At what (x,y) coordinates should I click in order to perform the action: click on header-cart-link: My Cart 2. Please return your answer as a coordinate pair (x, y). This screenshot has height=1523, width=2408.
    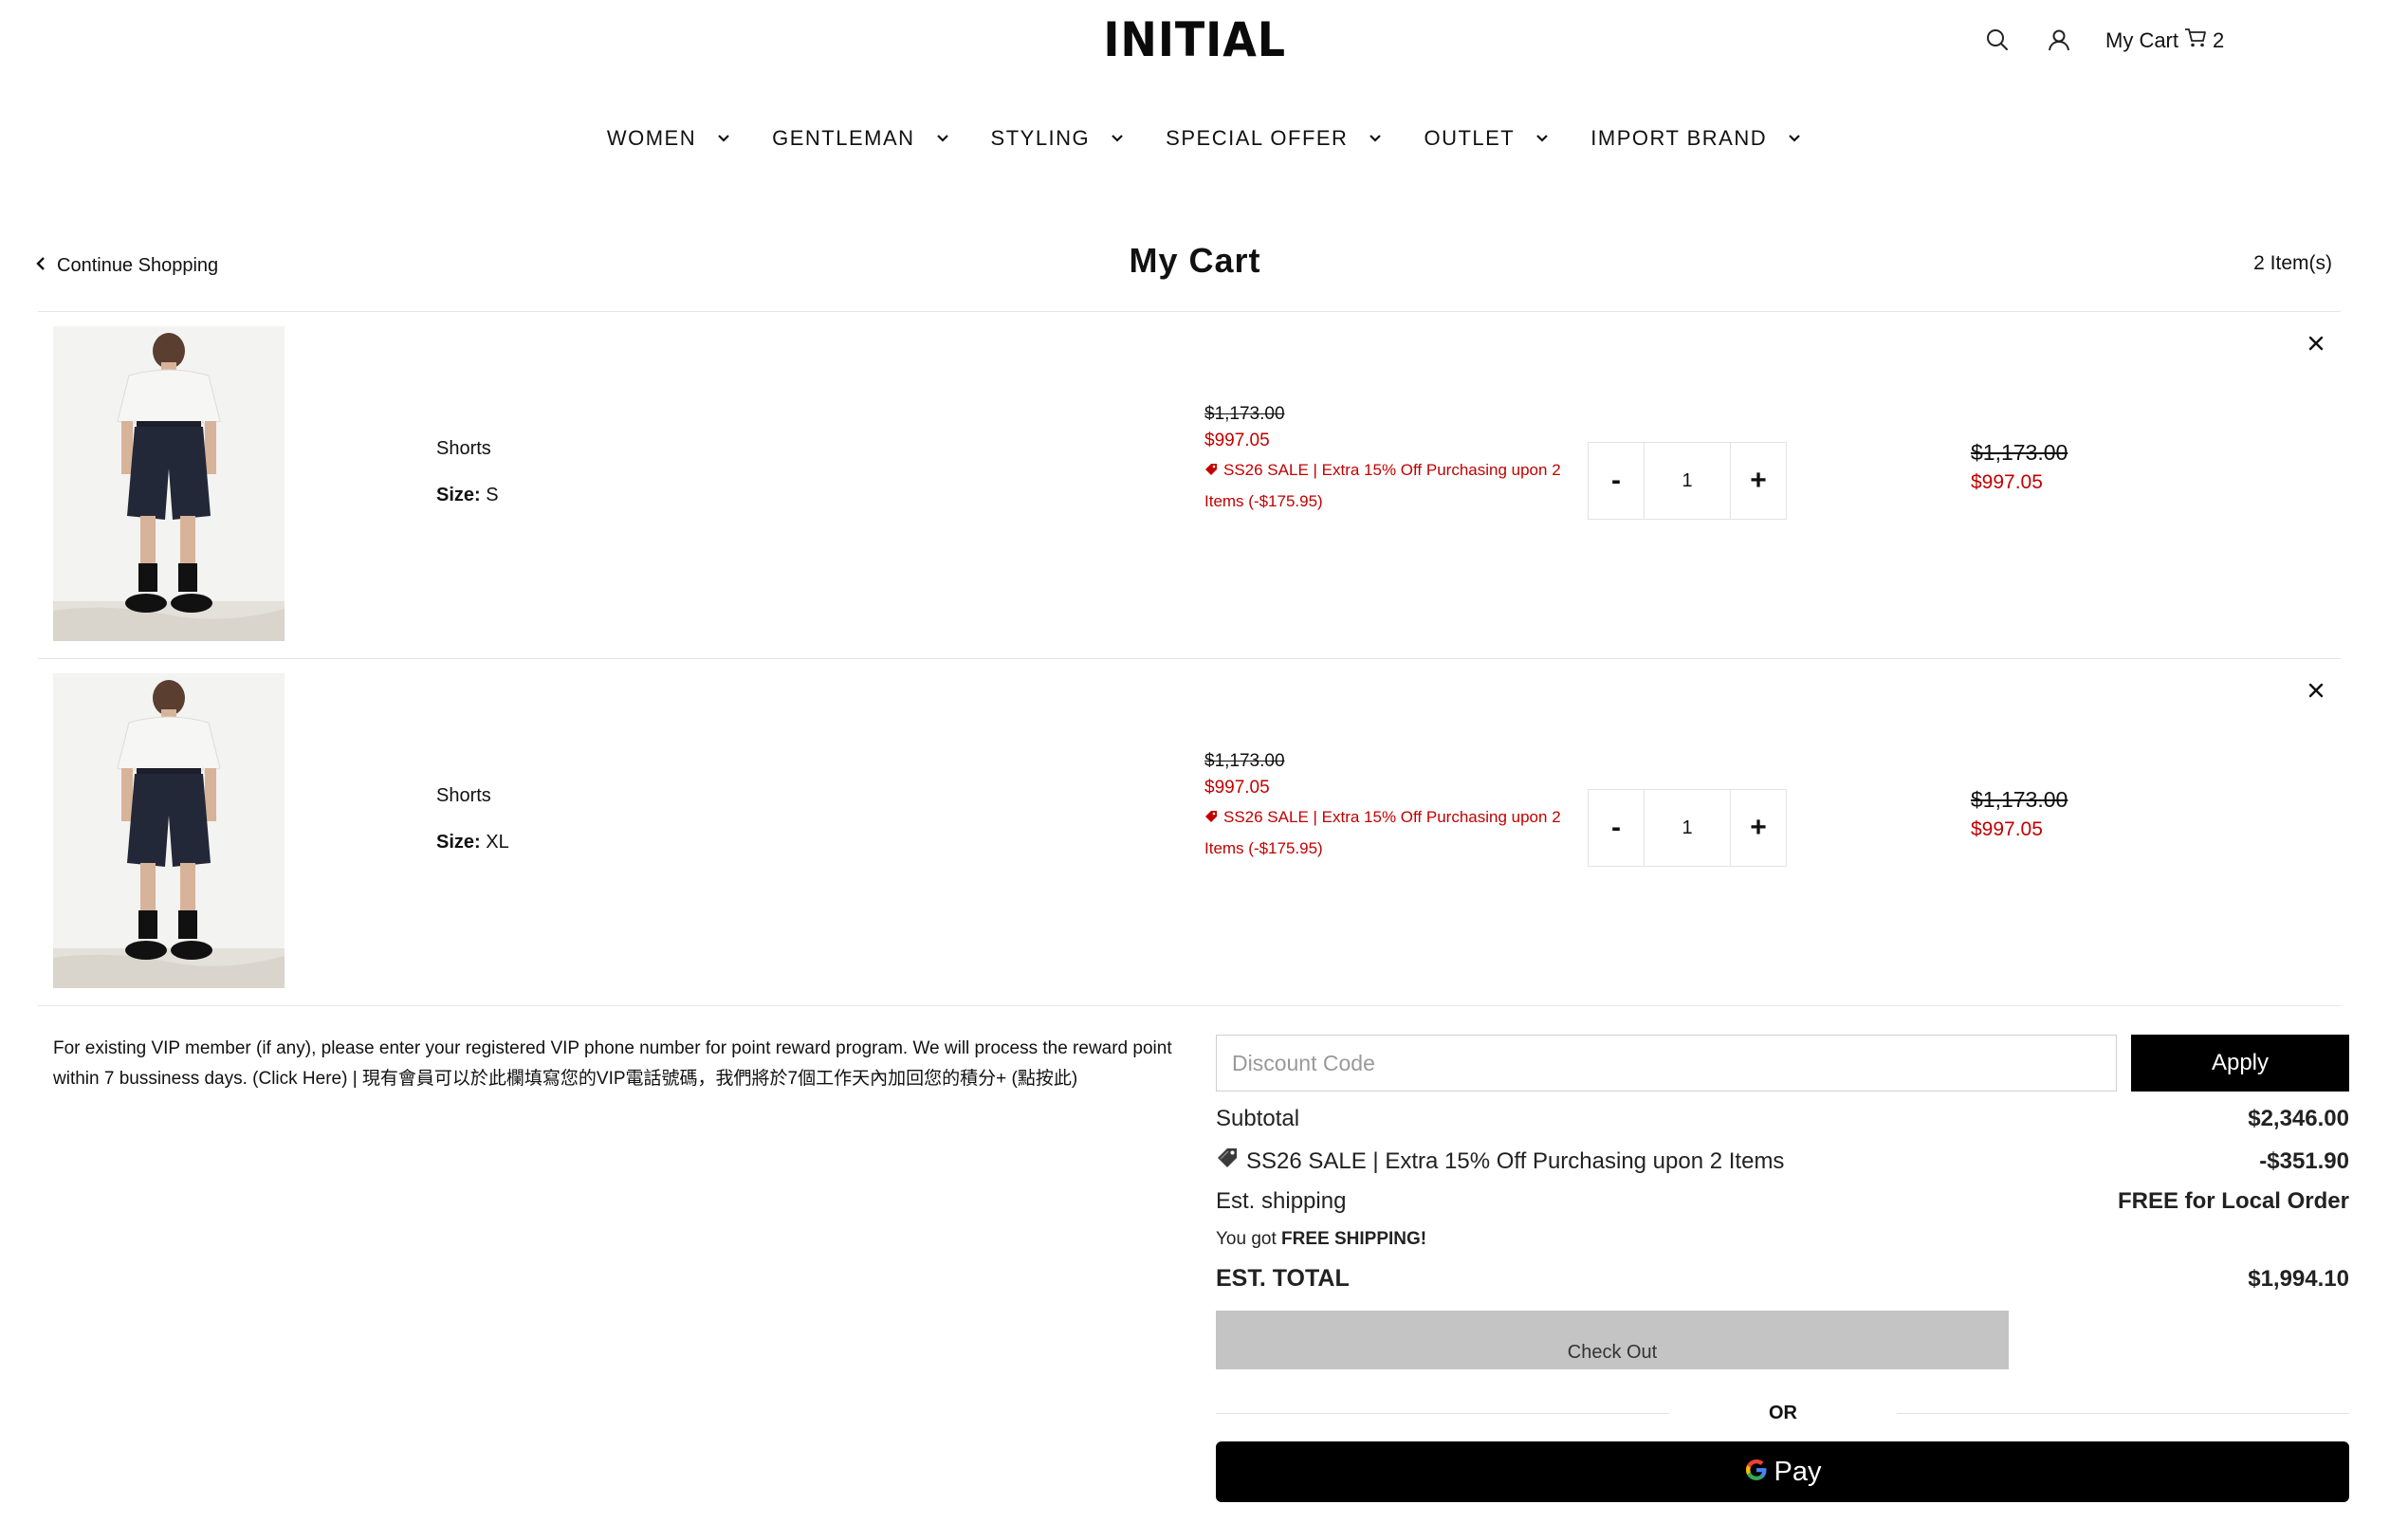
    Looking at the image, I should click on (2164, 41).